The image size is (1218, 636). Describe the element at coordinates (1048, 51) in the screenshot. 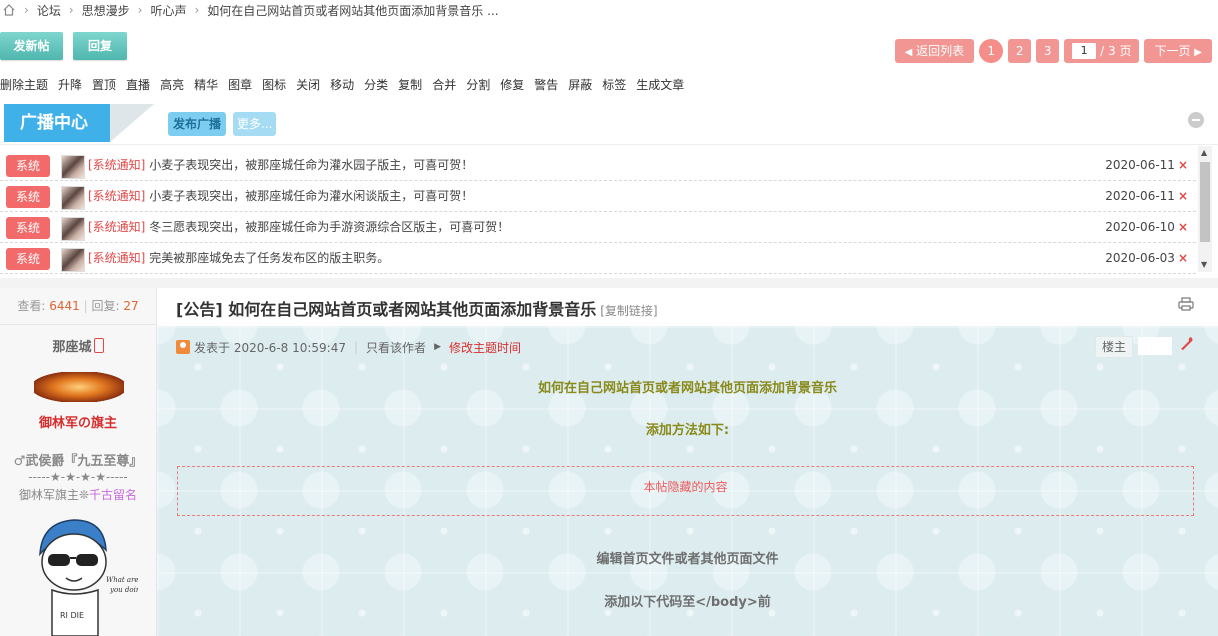

I see `page-3-button: 3` at that location.